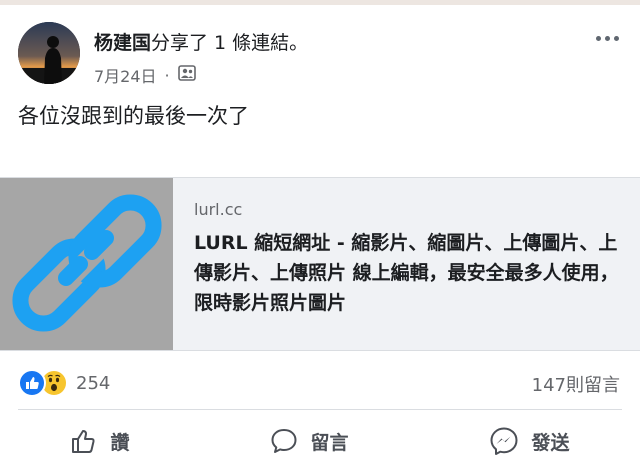 Image resolution: width=640 pixels, height=465 pixels. What do you see at coordinates (122, 43) in the screenshot?
I see `author-name: 杨建国` at bounding box center [122, 43].